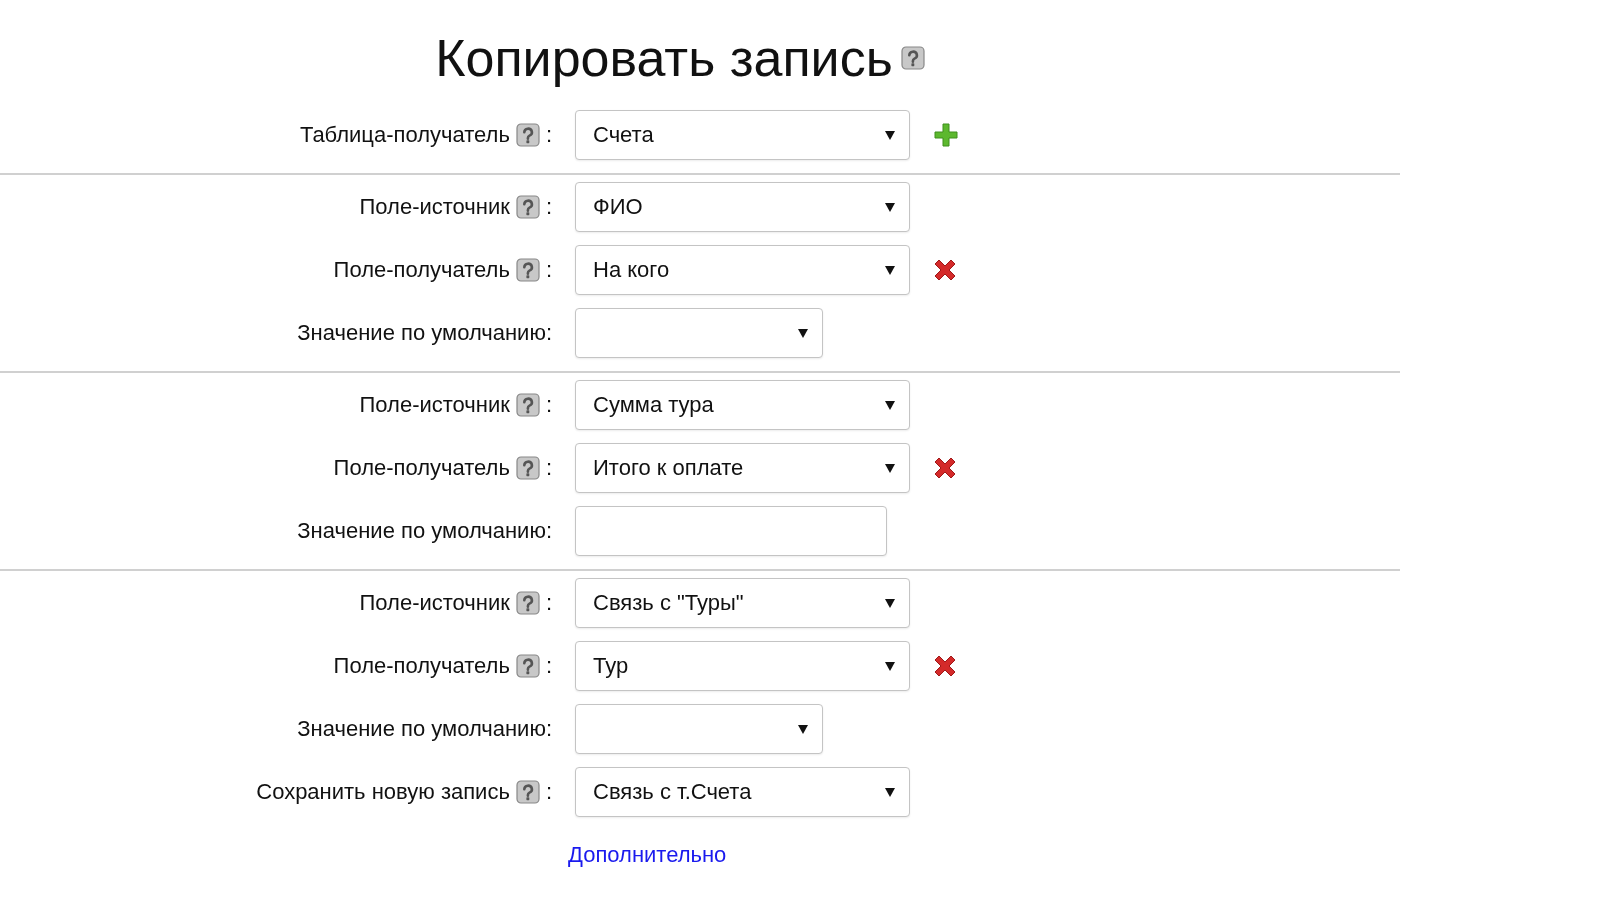 This screenshot has width=1600, height=908. I want to click on plus-icon, so click(946, 135).